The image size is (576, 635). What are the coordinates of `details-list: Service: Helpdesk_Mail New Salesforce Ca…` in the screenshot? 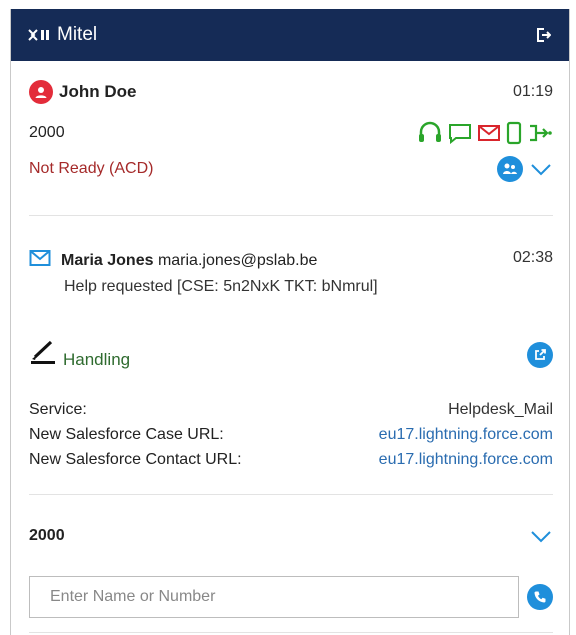 It's located at (291, 434).